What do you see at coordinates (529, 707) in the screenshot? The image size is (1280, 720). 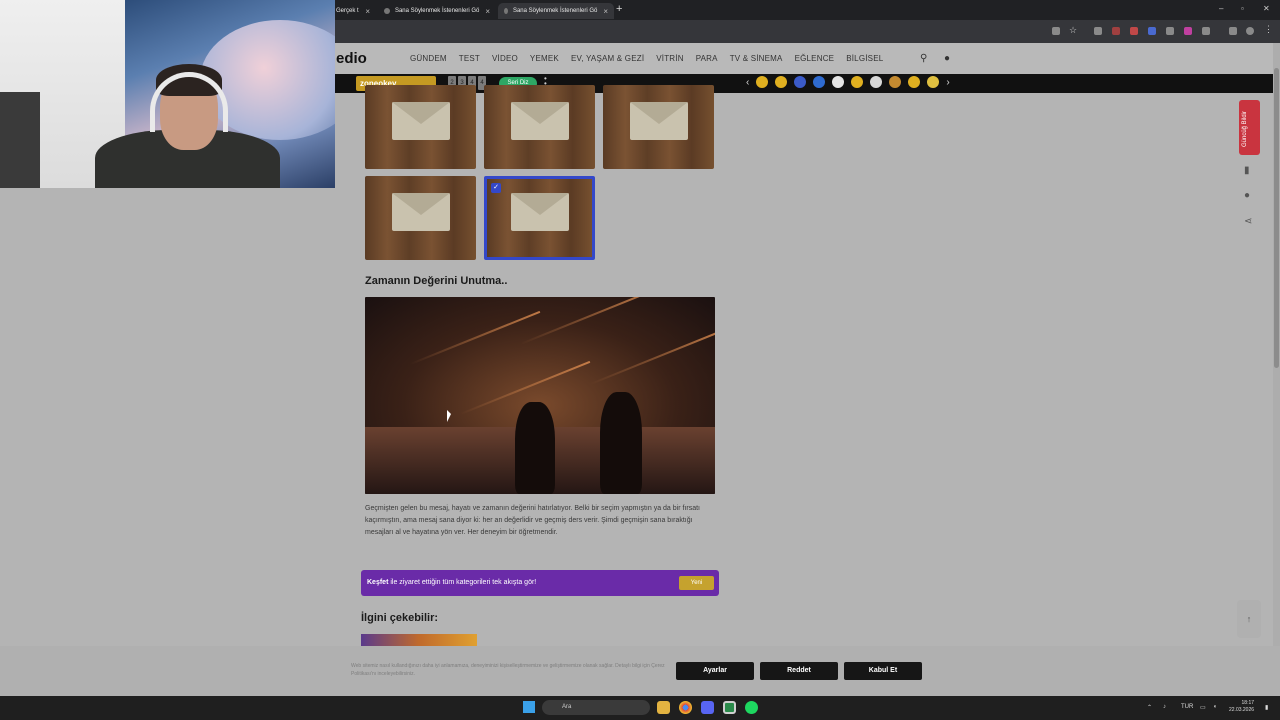 I see `windows-start-icon` at bounding box center [529, 707].